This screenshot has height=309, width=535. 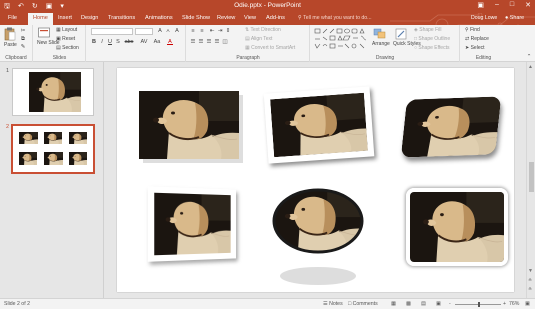 What do you see at coordinates (110, 42) in the screenshot?
I see `underline-button: U` at bounding box center [110, 42].